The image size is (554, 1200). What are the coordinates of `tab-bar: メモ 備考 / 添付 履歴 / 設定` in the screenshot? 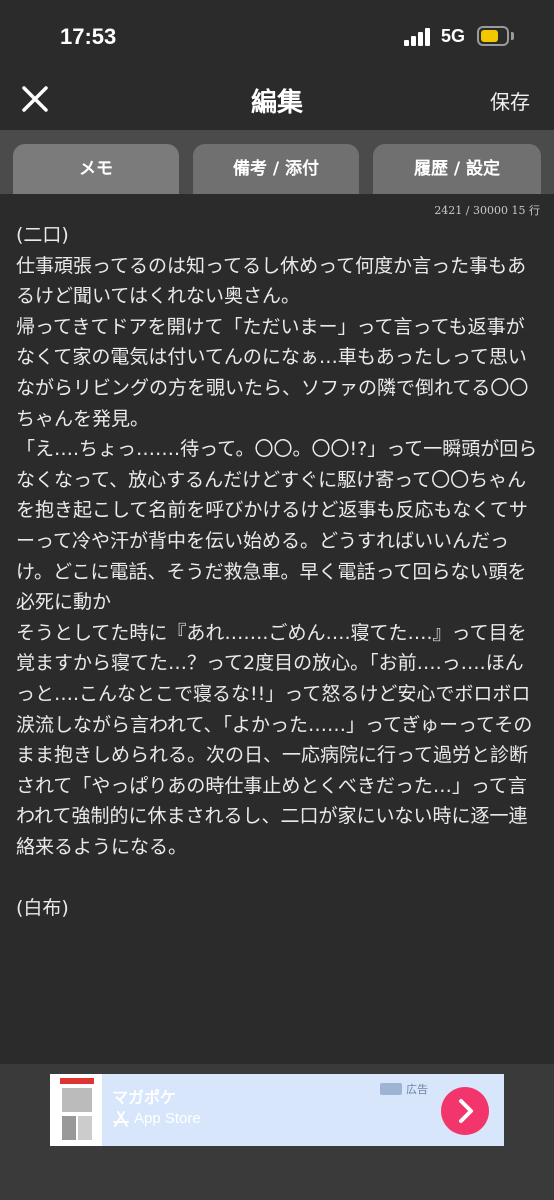 It's located at (277, 162).